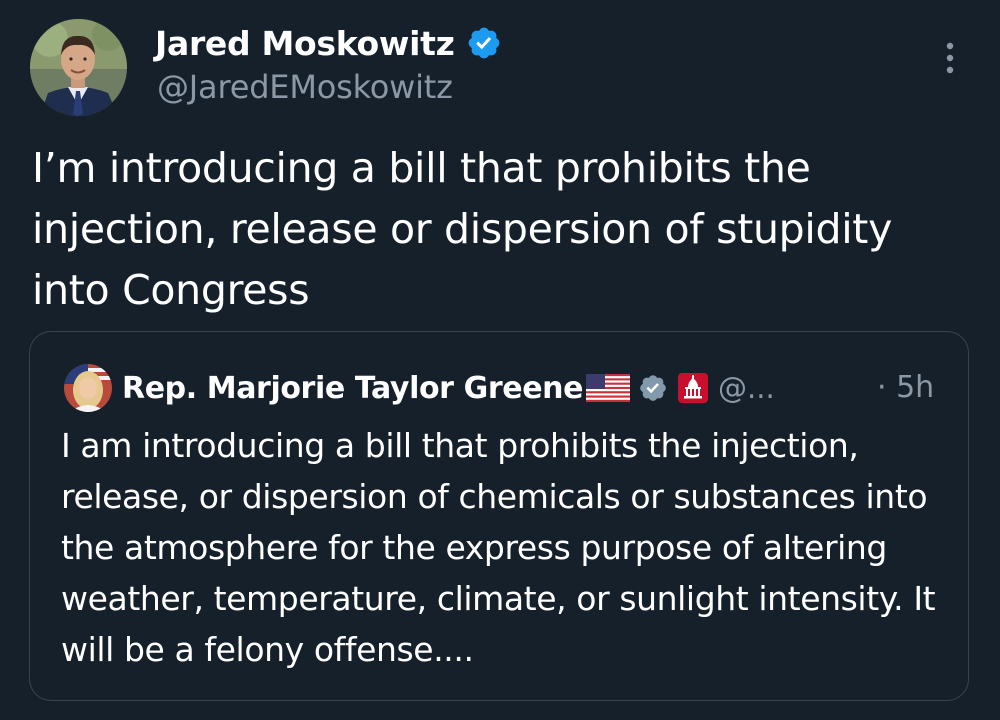  Describe the element at coordinates (484, 43) in the screenshot. I see `verified-badge-icon` at that location.